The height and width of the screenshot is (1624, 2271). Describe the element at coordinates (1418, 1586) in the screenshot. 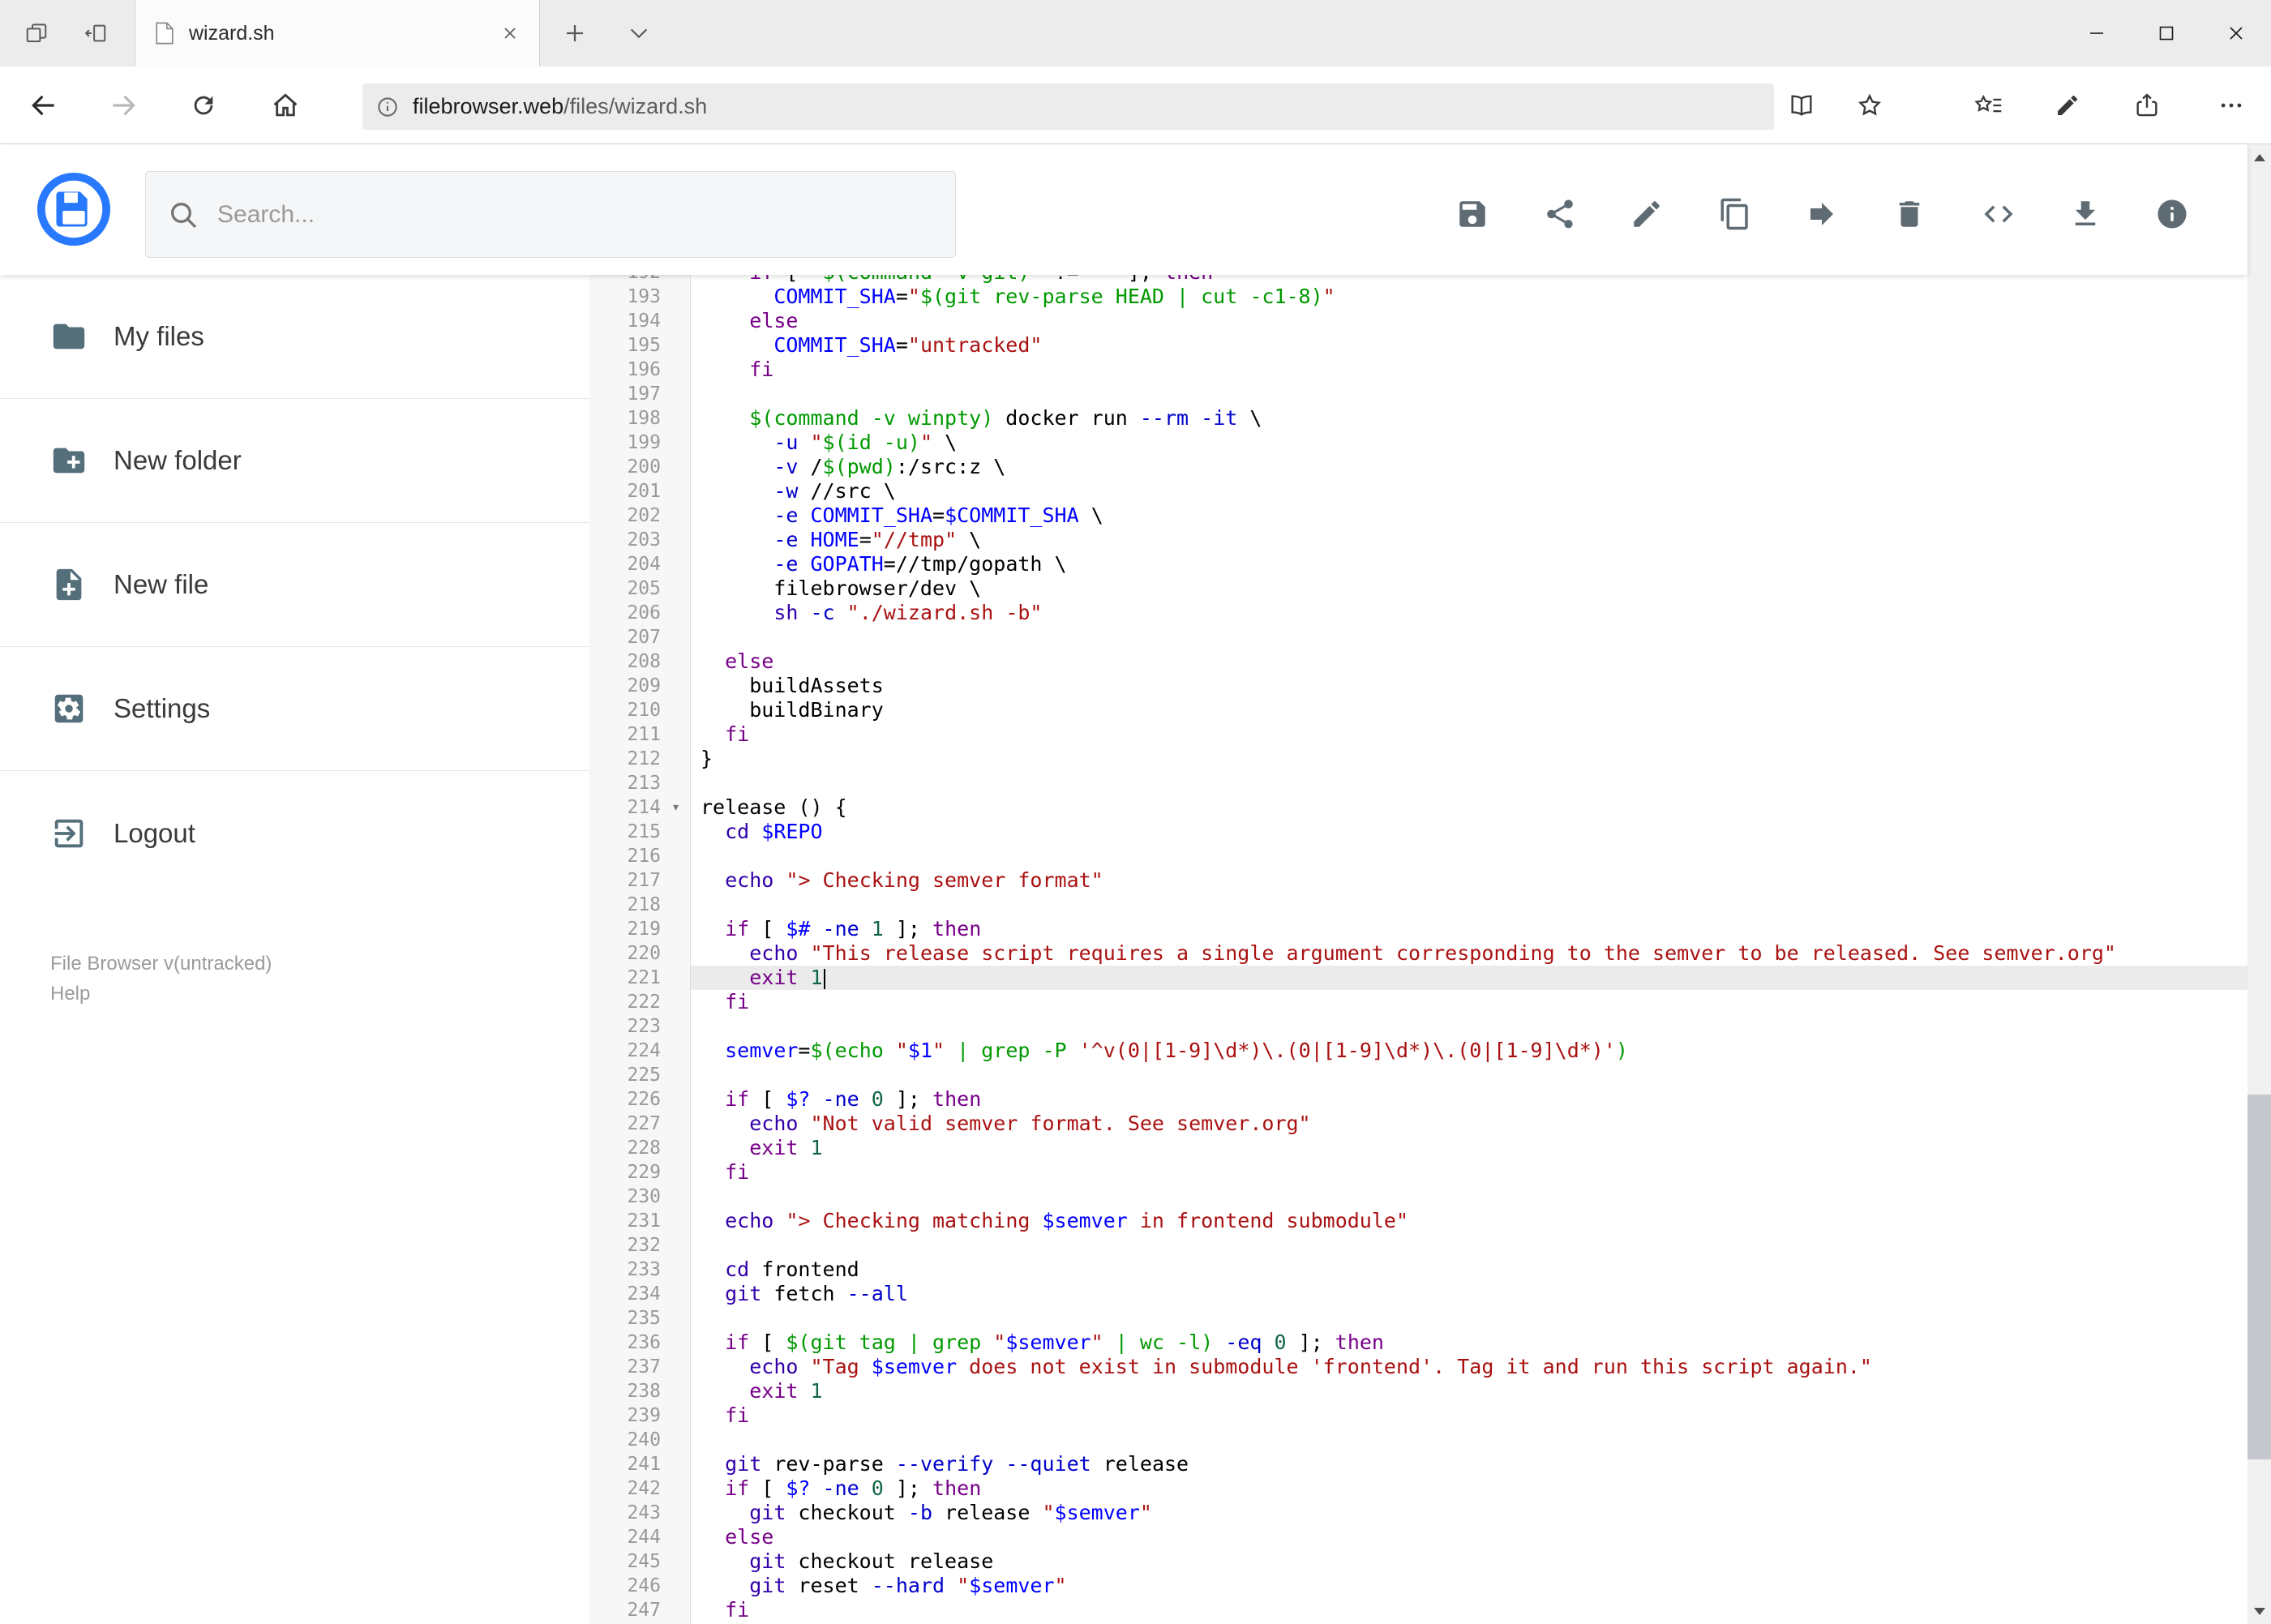

I see `code-line: 246 git reset --hard "$semver"` at that location.